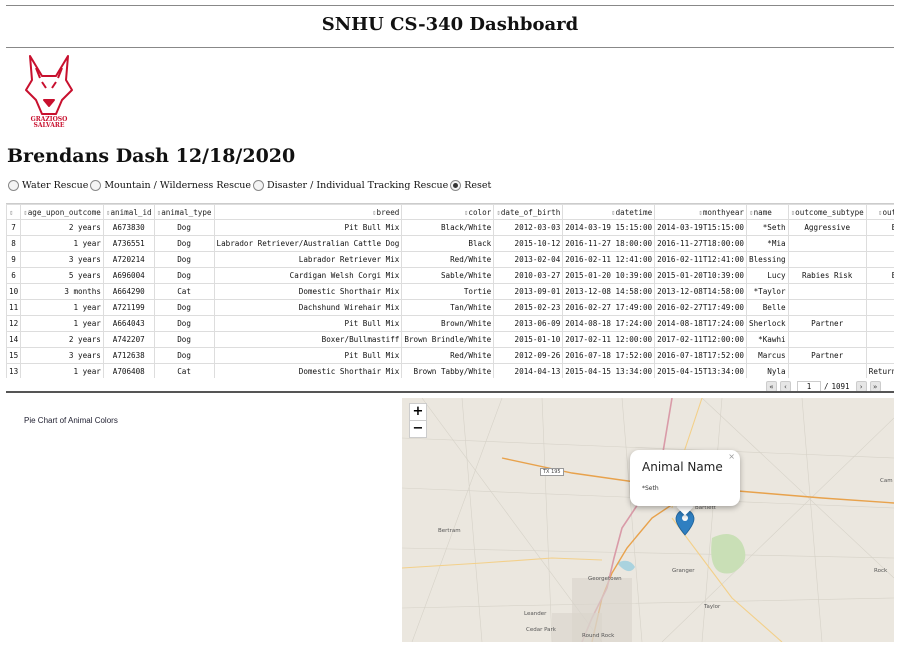 Image resolution: width=900 pixels, height=650 pixels. I want to click on table-cell: 2015-10-12, so click(528, 243).